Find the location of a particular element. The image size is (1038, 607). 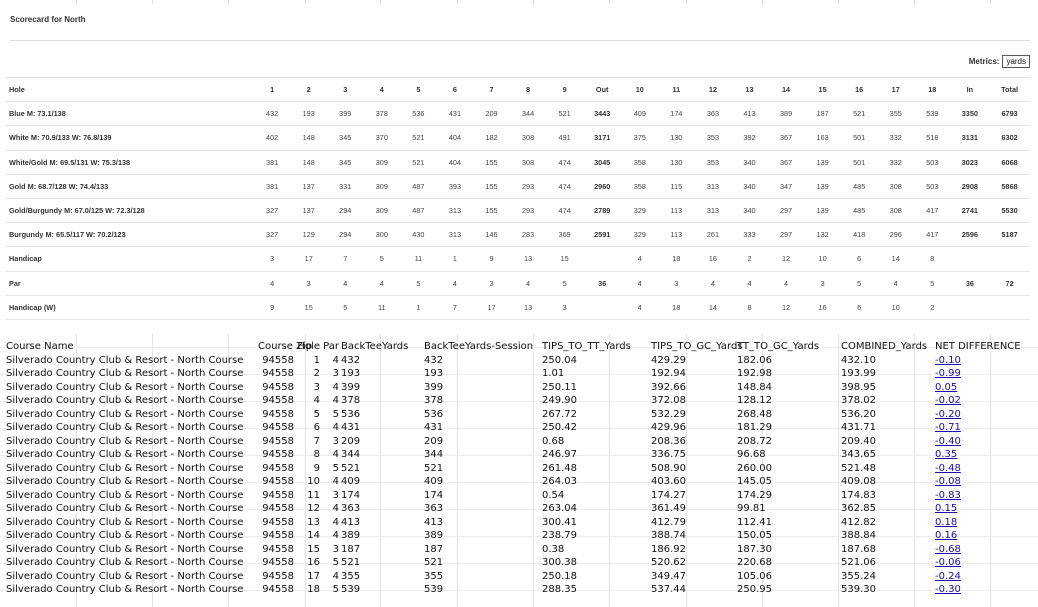

scorecard-cell: 7 is located at coordinates (491, 89).